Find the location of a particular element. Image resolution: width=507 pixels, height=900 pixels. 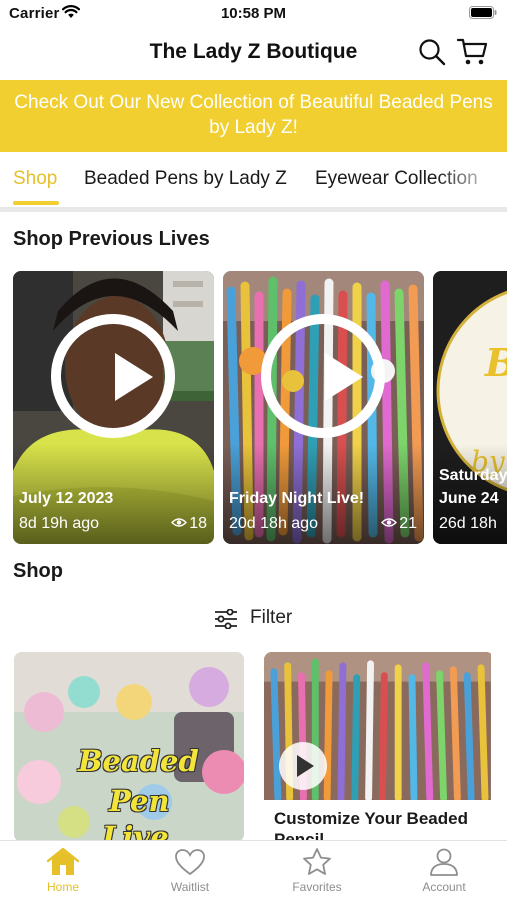

live-card: Friday Night Live! 20d 18h ago 21 is located at coordinates (323, 407).